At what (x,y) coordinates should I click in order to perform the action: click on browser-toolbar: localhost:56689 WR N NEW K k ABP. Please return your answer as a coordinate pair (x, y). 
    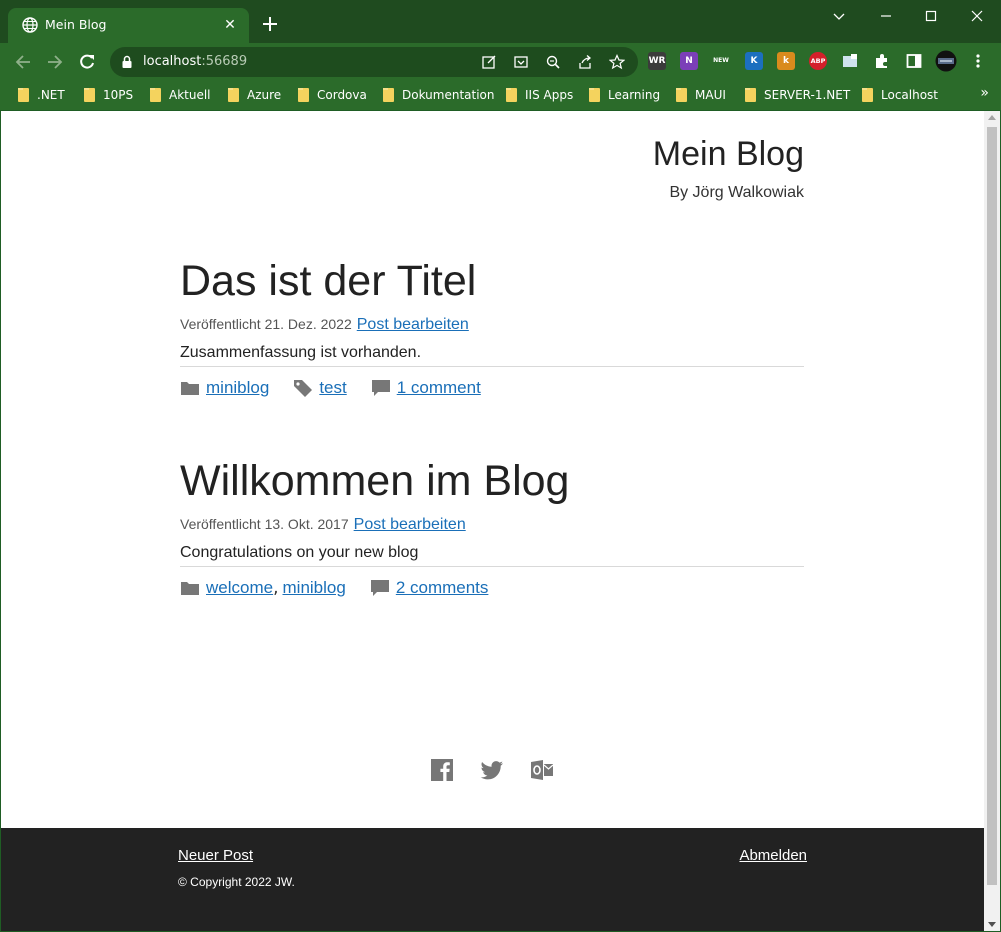
    Looking at the image, I should click on (500, 61).